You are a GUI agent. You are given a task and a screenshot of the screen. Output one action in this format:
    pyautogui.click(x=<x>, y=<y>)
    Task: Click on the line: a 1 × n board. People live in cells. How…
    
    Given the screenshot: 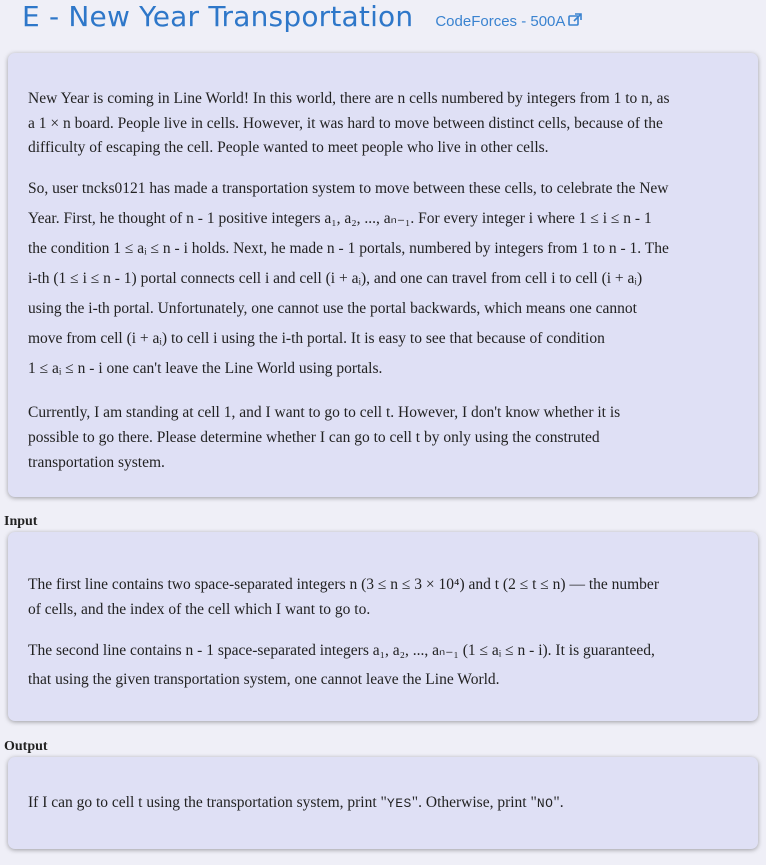 What is the action you would take?
    pyautogui.click(x=345, y=123)
    